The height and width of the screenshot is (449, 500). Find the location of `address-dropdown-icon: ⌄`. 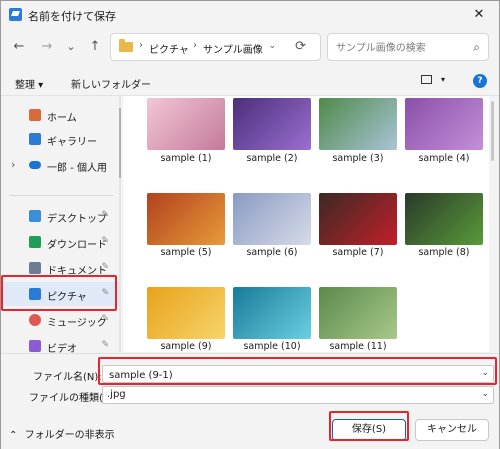

address-dropdown-icon: ⌄ is located at coordinates (272, 46).